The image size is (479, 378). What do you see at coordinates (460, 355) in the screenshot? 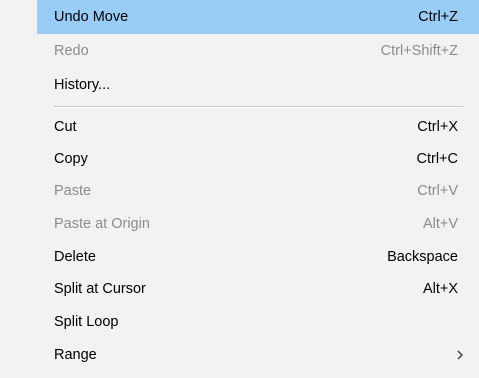
I see `chevron-right-icon` at bounding box center [460, 355].